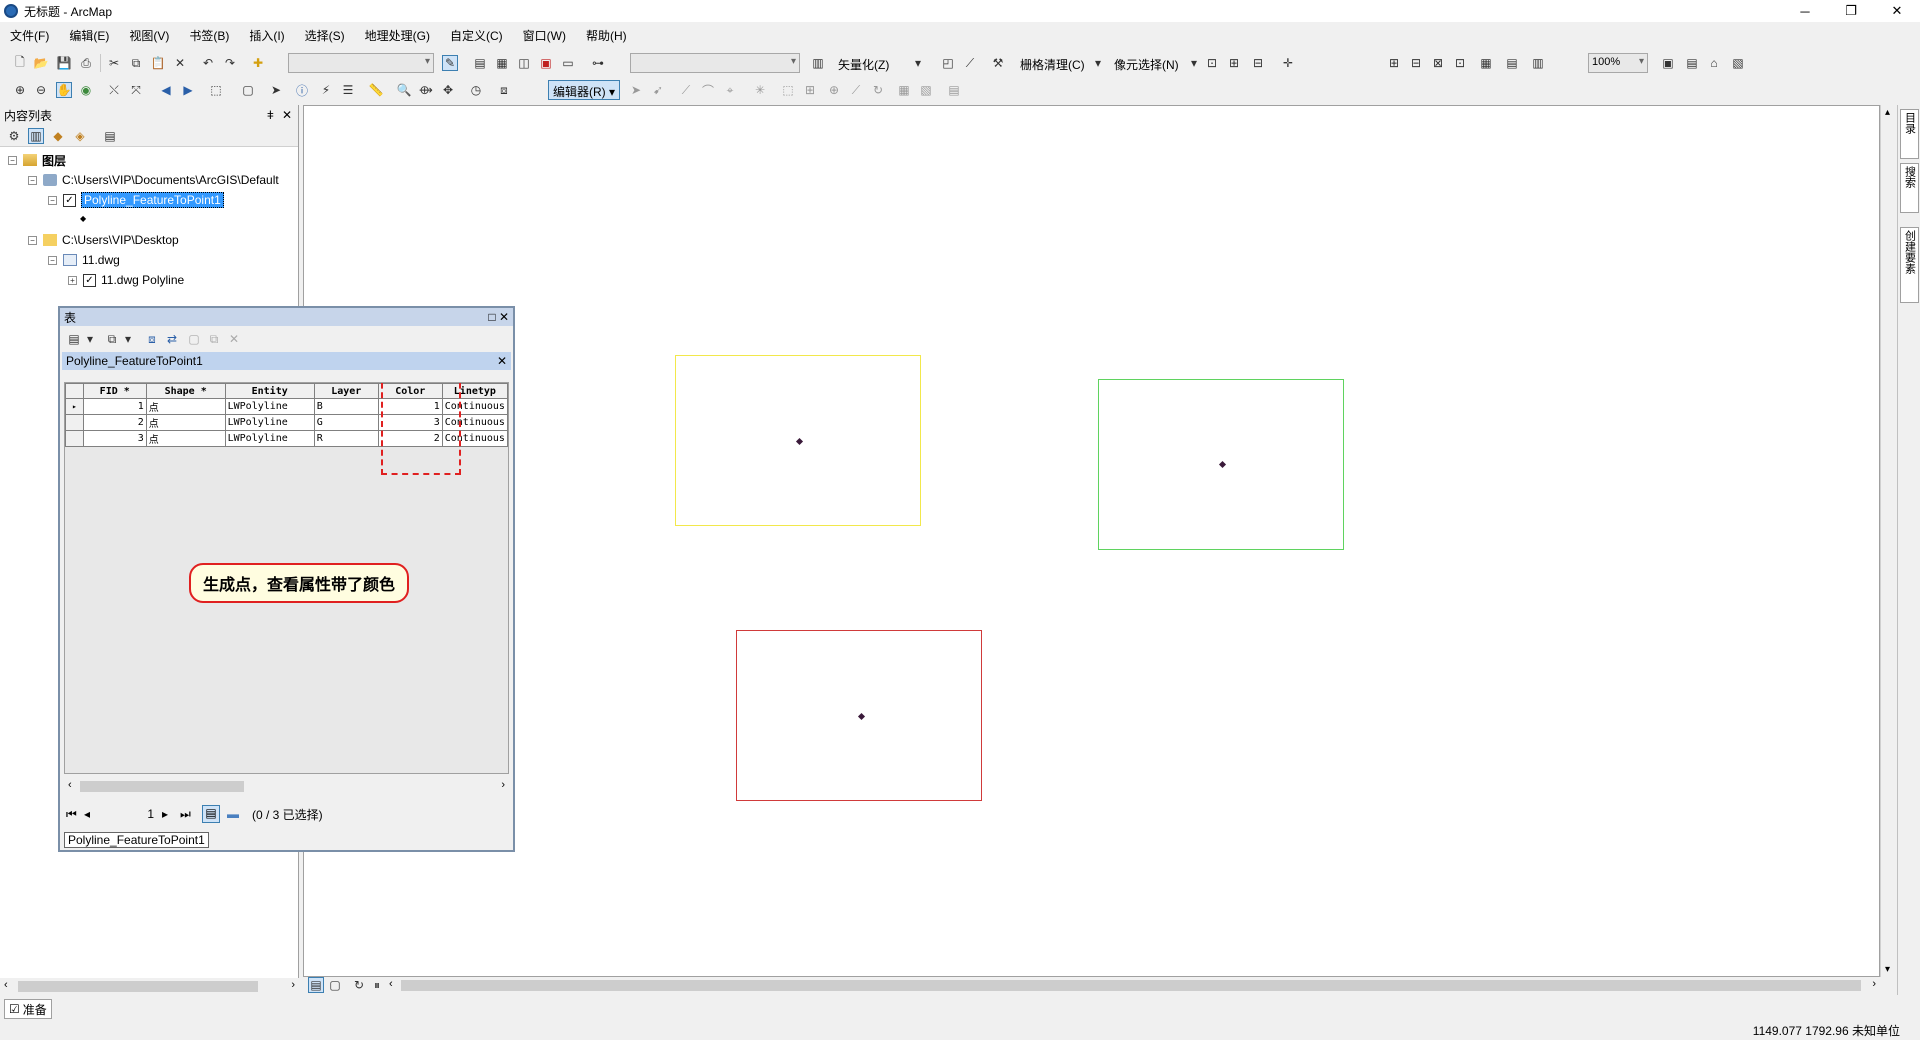 The height and width of the screenshot is (1040, 1920). I want to click on table-options-dropdown-icon: ▾, so click(90, 339).